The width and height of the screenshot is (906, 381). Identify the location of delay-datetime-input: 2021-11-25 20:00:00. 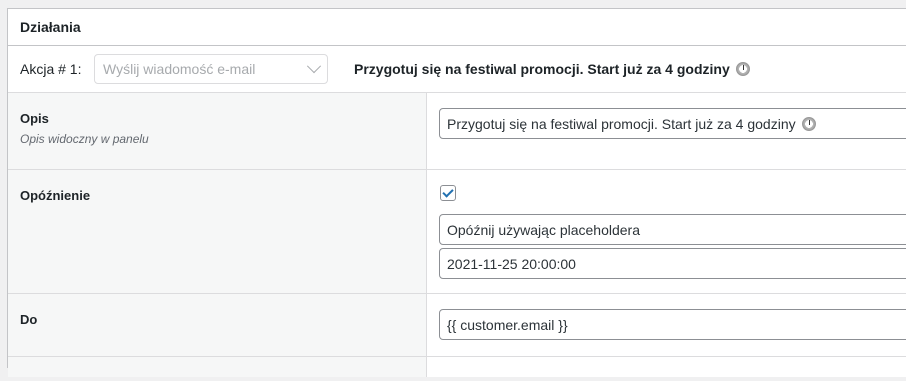
(672, 263).